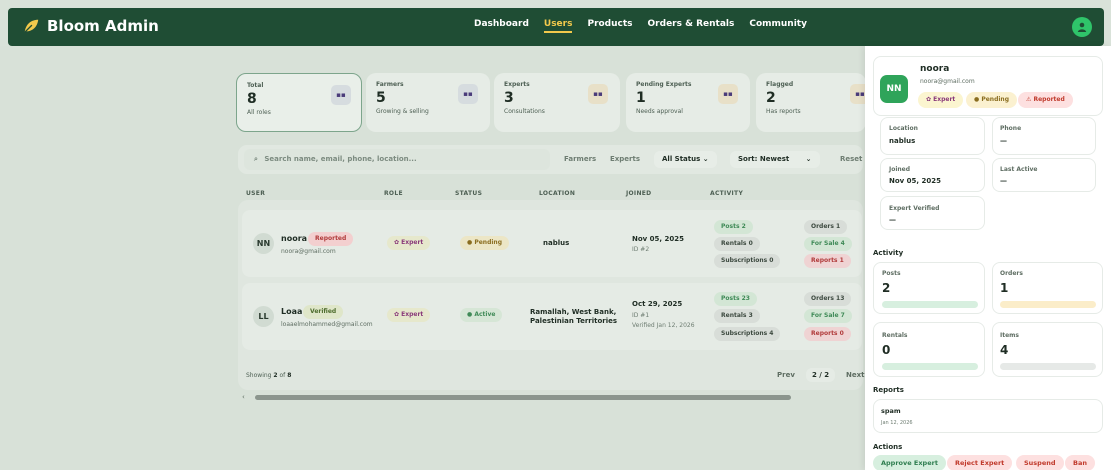 Image resolution: width=1111 pixels, height=470 pixels. What do you see at coordinates (737, 244) in the screenshot?
I see `activity-pill: Rentals 0` at bounding box center [737, 244].